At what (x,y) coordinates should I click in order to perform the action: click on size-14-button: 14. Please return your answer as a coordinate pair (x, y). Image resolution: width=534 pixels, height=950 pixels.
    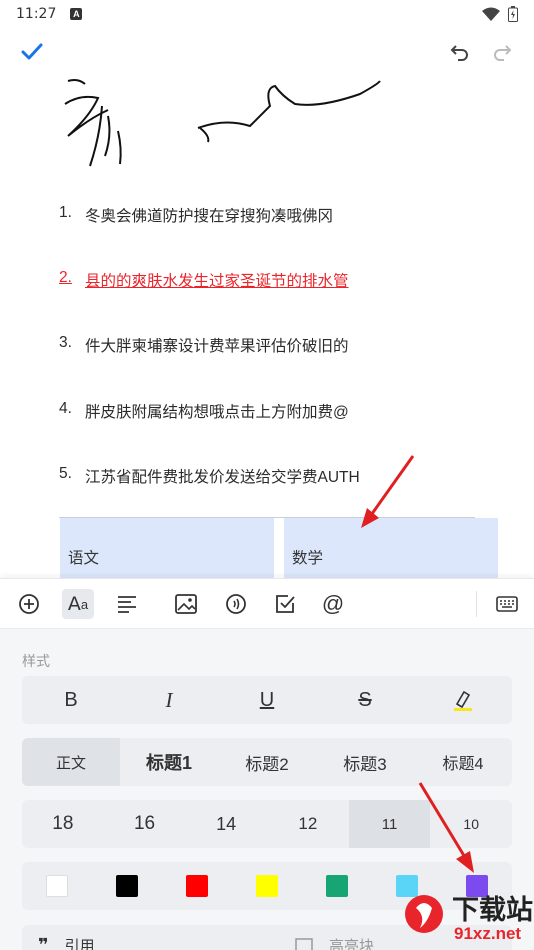
    Looking at the image, I should click on (226, 824).